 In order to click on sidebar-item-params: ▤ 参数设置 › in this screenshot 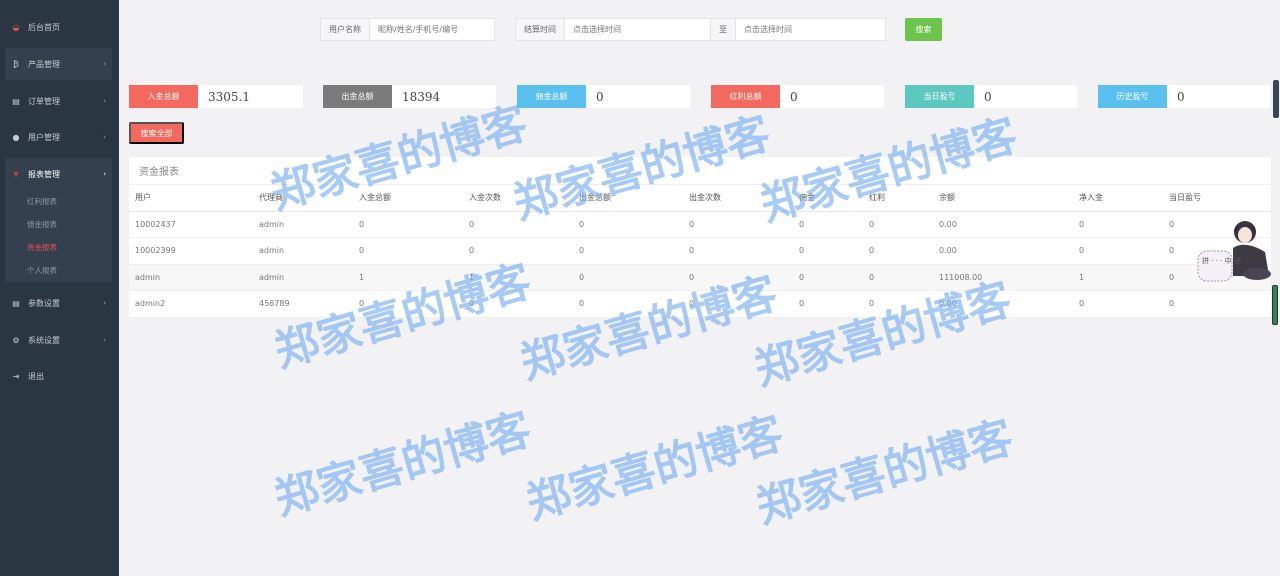, I will do `click(58, 303)`.